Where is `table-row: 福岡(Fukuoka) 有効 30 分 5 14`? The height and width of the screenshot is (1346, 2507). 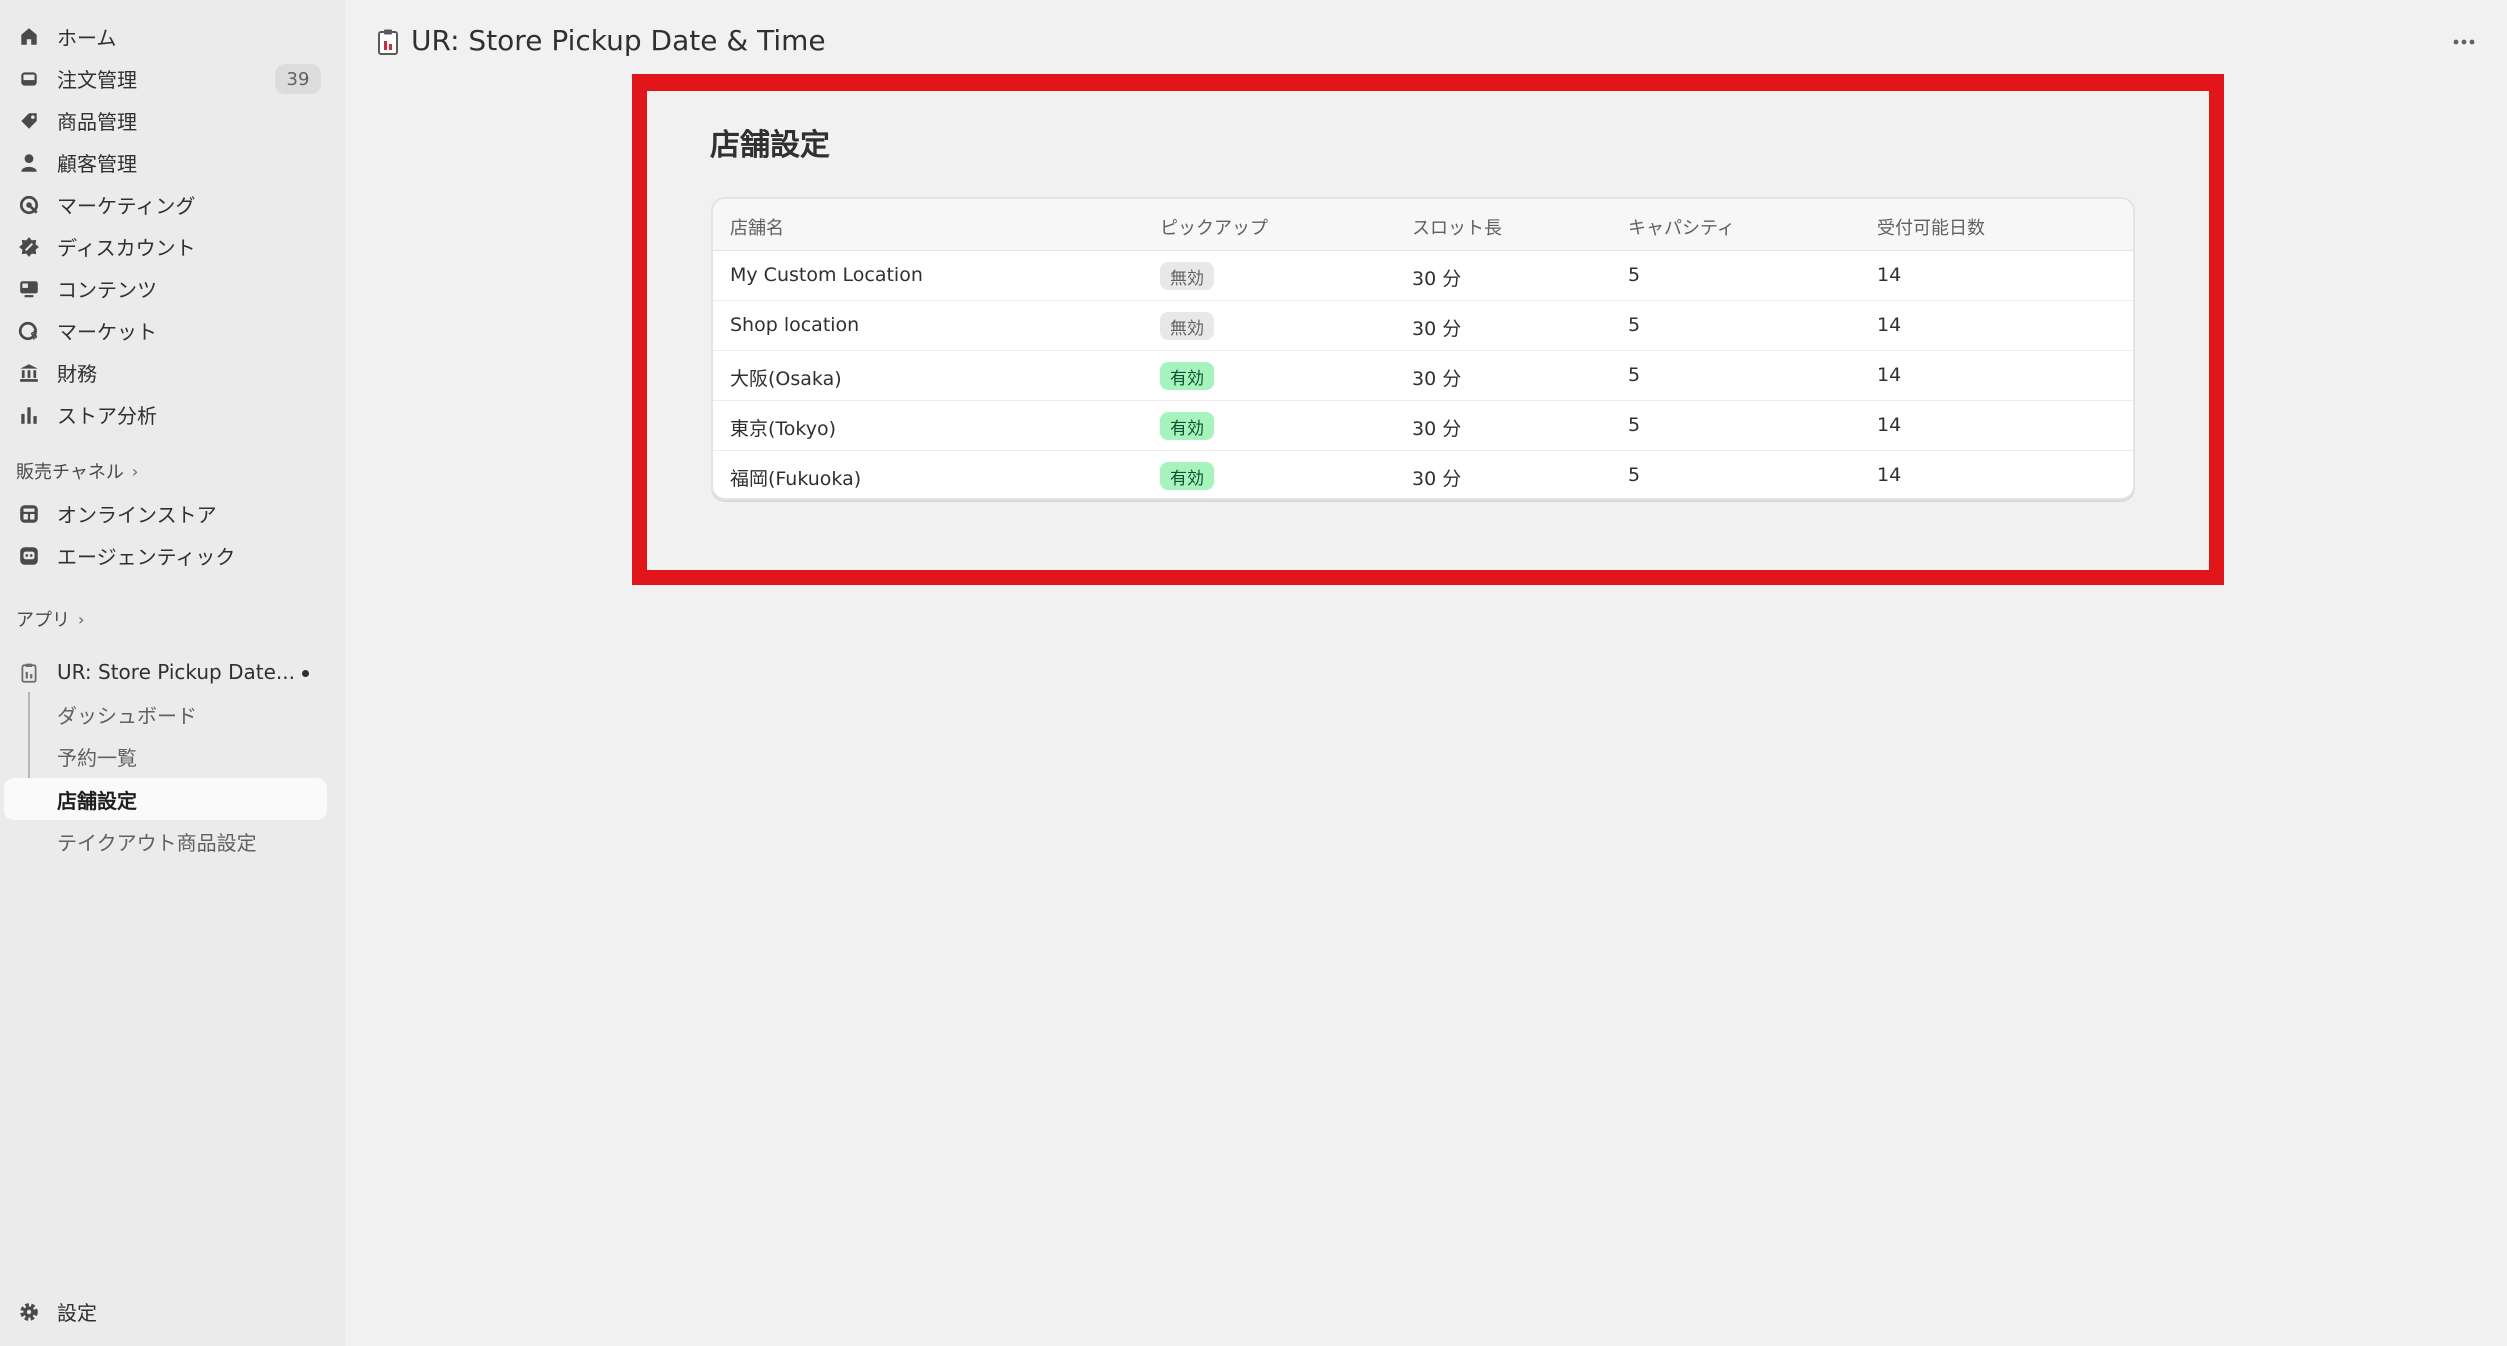 table-row: 福岡(Fukuoka) 有効 30 分 5 14 is located at coordinates (1423, 474).